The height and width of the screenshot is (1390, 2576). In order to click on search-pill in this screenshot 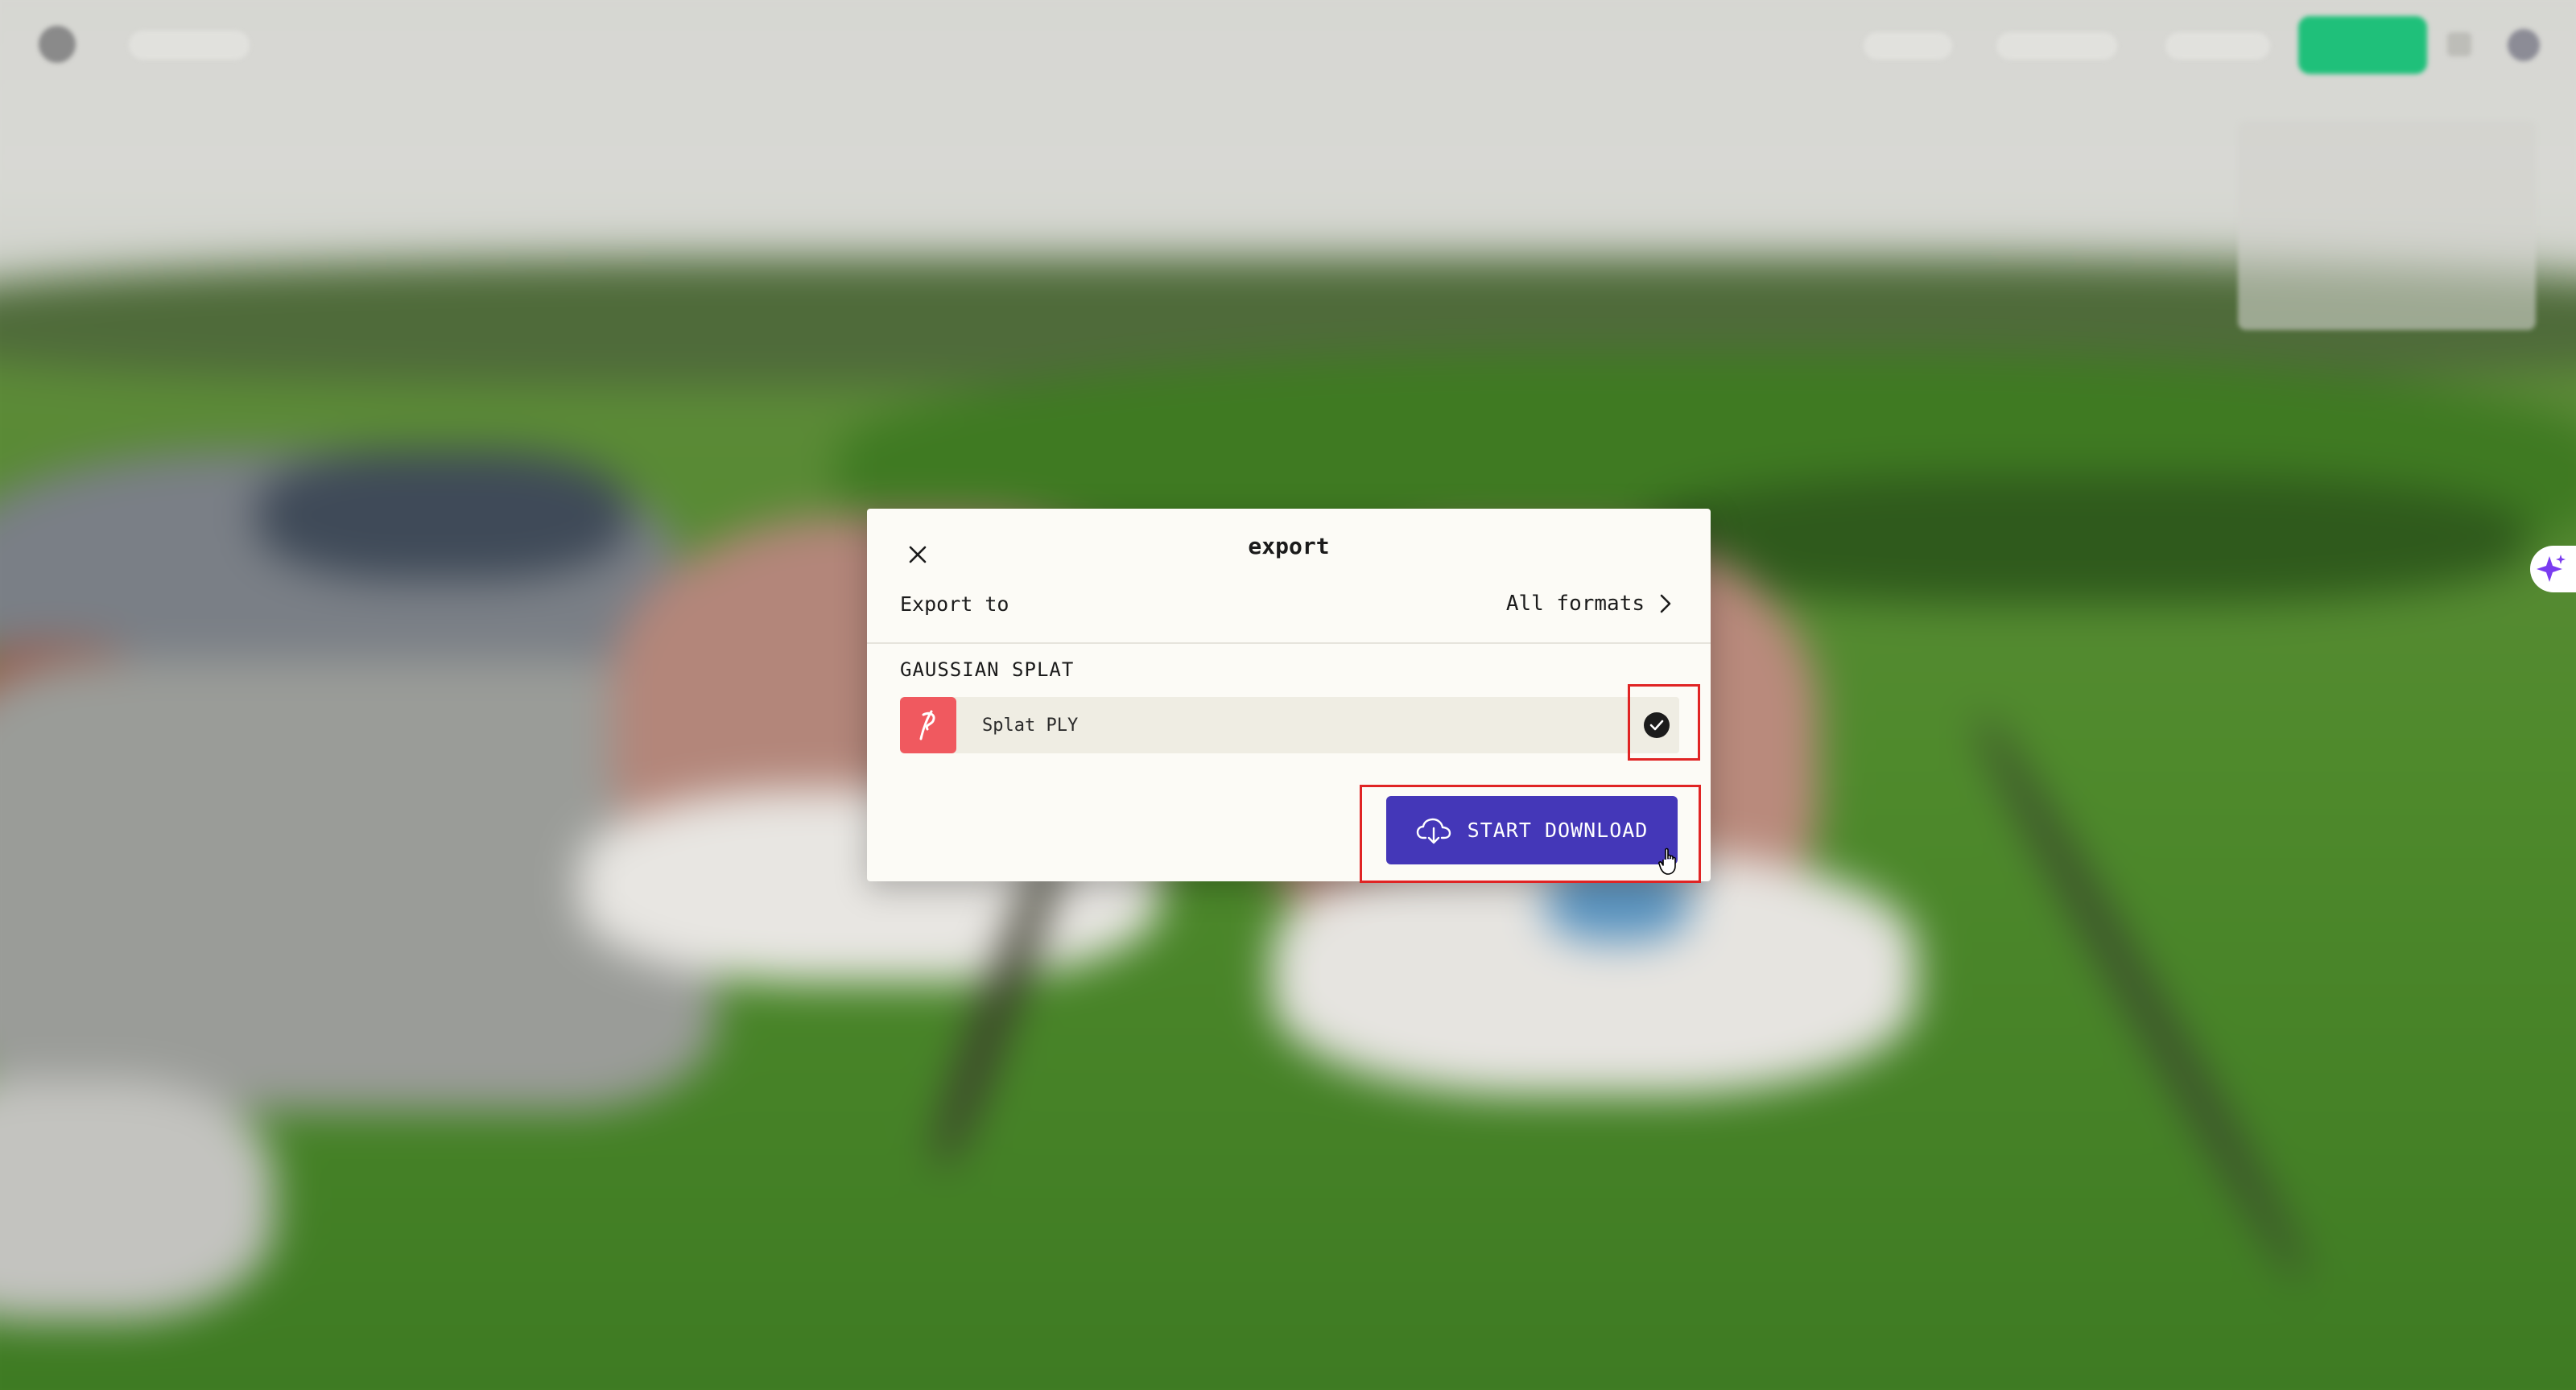, I will do `click(189, 45)`.